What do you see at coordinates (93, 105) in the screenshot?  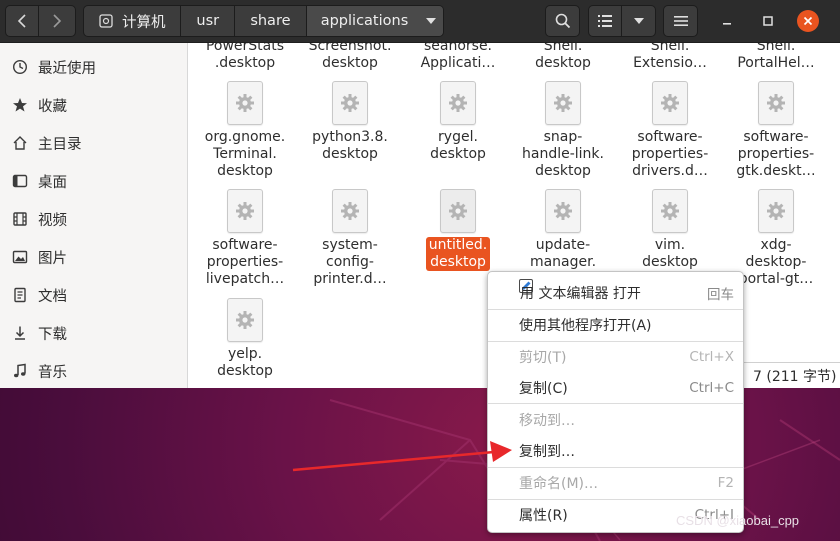 I see `sidebar-item-starred: 收藏` at bounding box center [93, 105].